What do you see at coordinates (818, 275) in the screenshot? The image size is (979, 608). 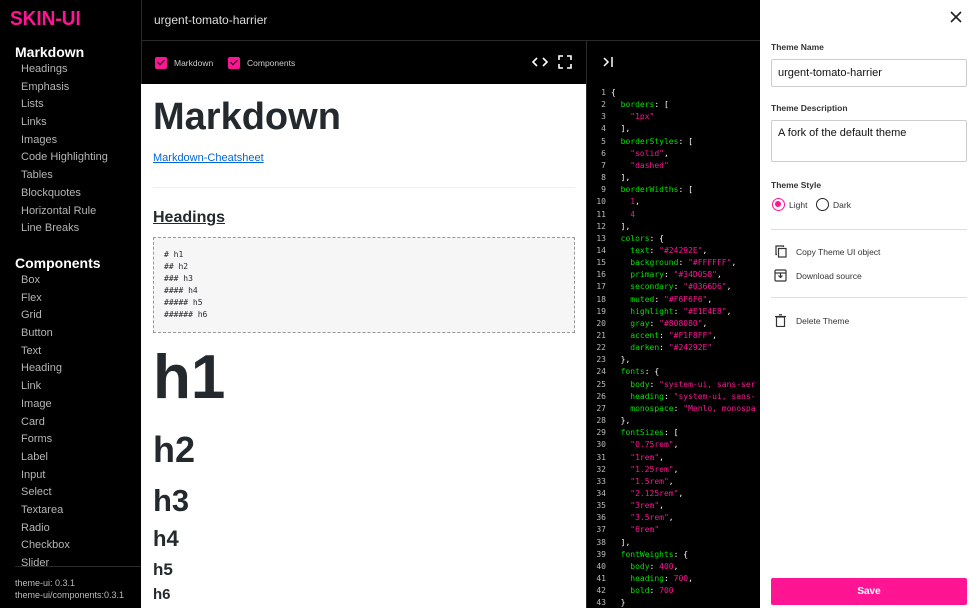 I see `download-source-button: Download source` at bounding box center [818, 275].